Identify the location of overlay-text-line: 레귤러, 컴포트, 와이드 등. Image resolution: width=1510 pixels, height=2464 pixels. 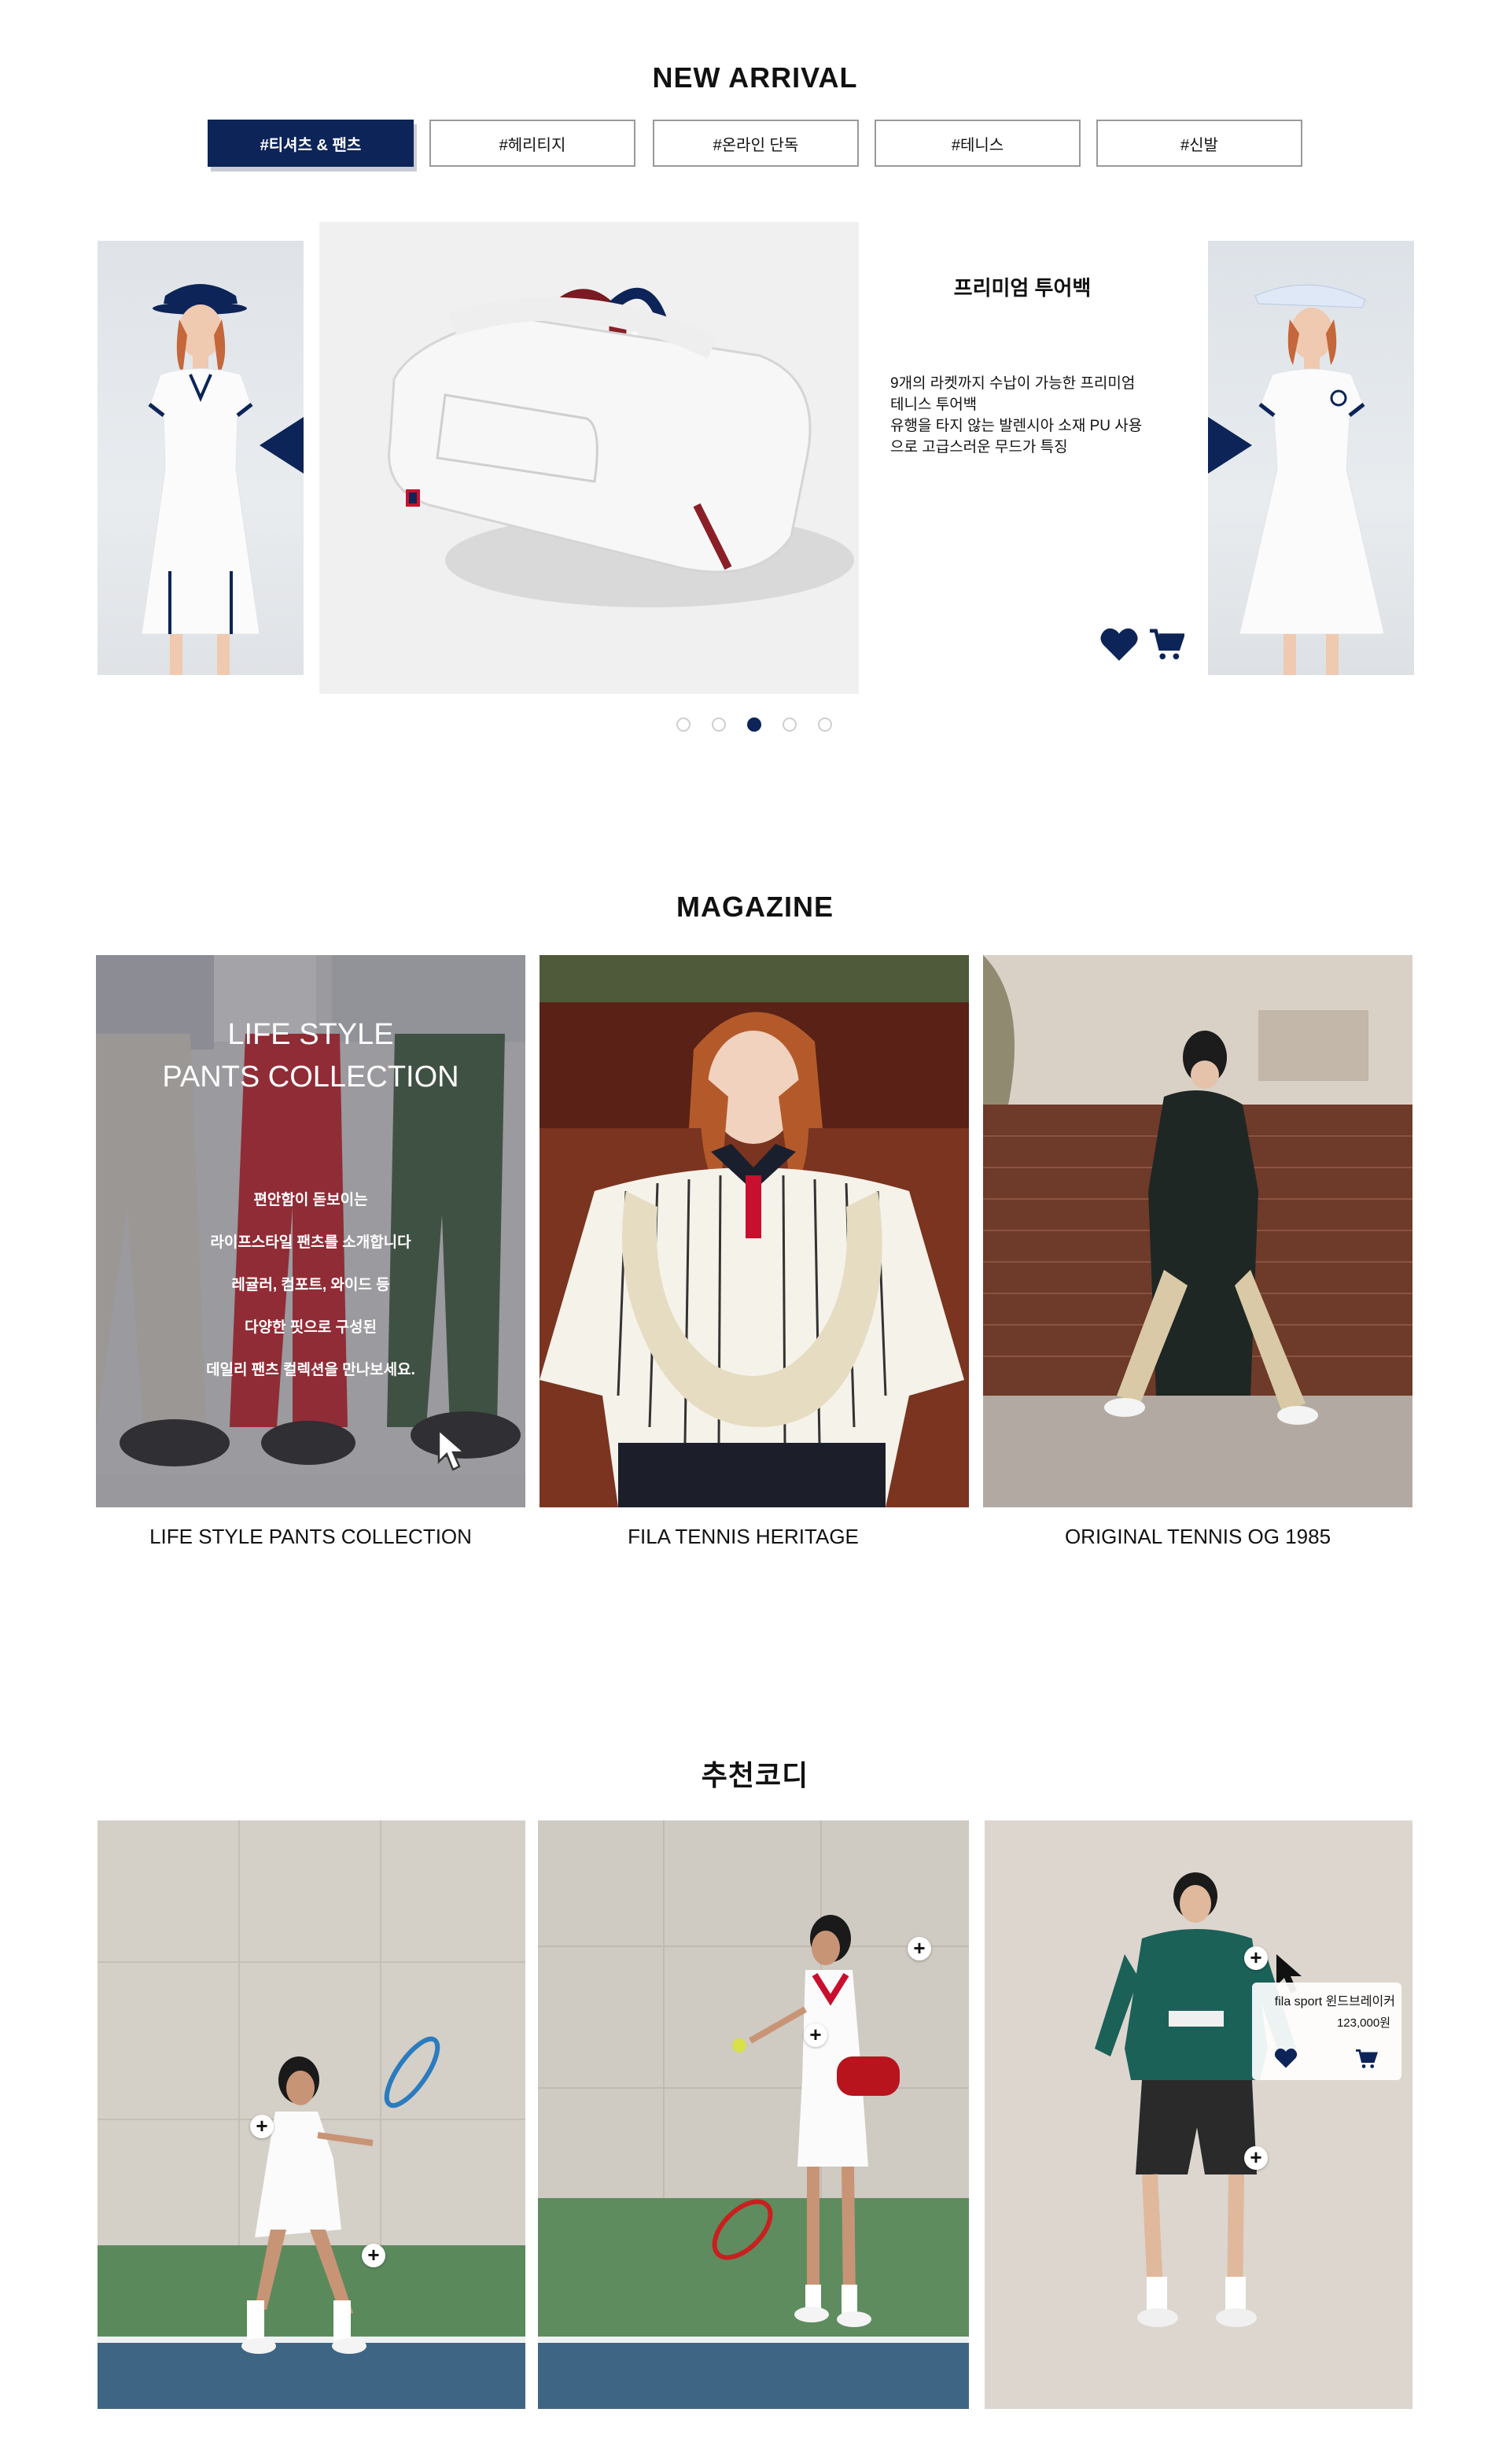
(311, 1285).